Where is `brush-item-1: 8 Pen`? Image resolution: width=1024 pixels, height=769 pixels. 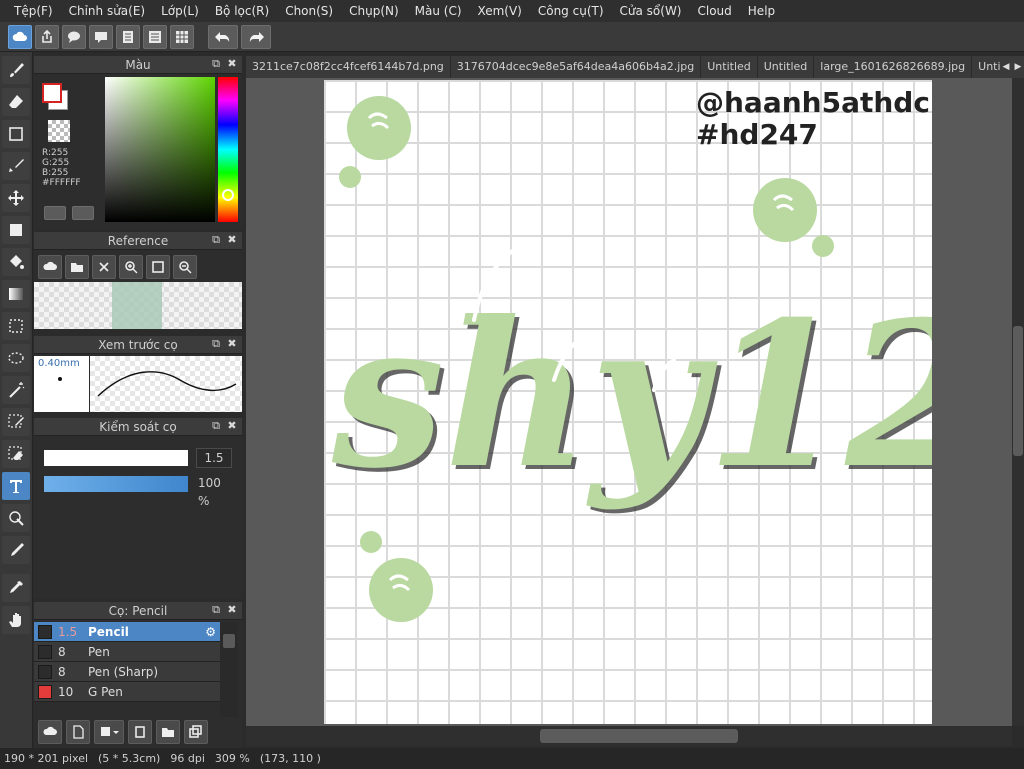
brush-item-1: 8 Pen is located at coordinates (127, 652).